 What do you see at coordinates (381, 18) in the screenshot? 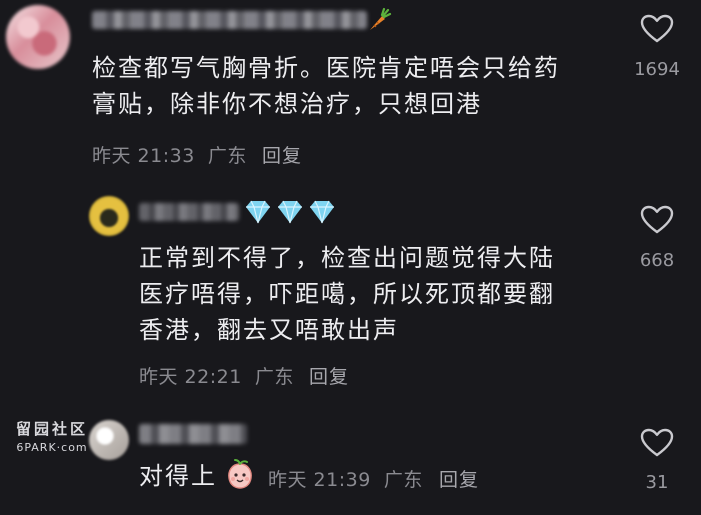
I see `carrot-icon` at bounding box center [381, 18].